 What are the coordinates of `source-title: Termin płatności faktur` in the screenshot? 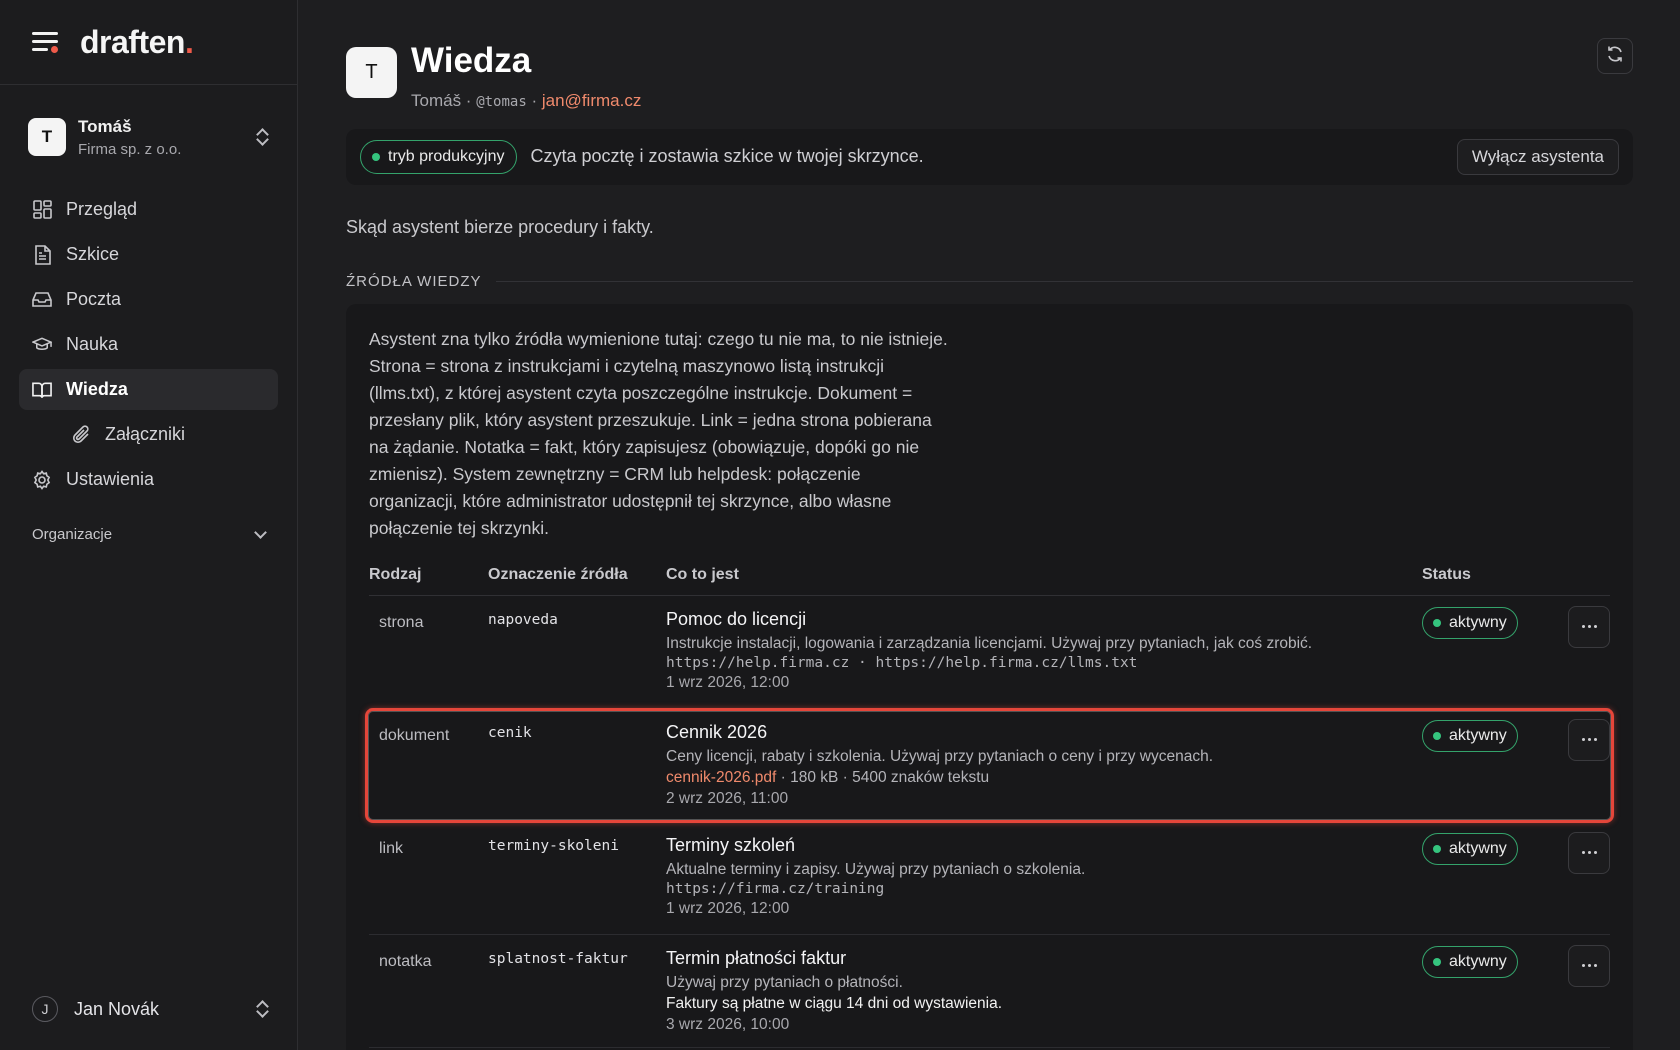 It's located at (756, 957).